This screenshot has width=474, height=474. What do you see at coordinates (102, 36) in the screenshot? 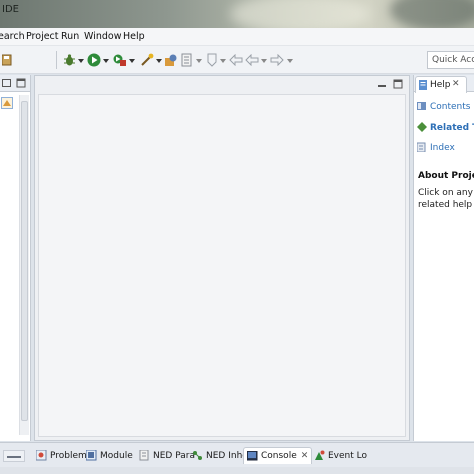
I see `menu-window: Window` at bounding box center [102, 36].